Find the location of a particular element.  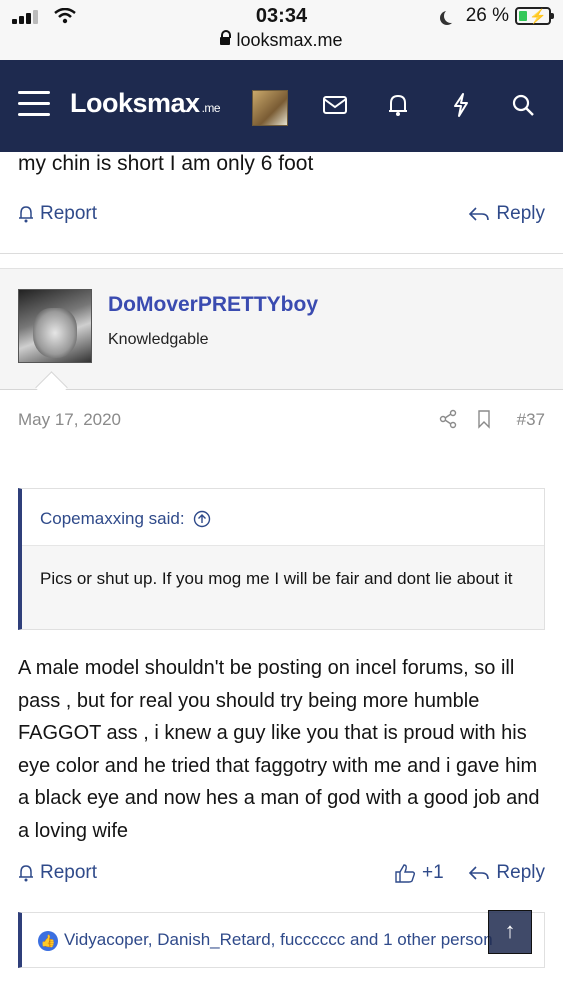

user-title: Knowledgable is located at coordinates (158, 339).